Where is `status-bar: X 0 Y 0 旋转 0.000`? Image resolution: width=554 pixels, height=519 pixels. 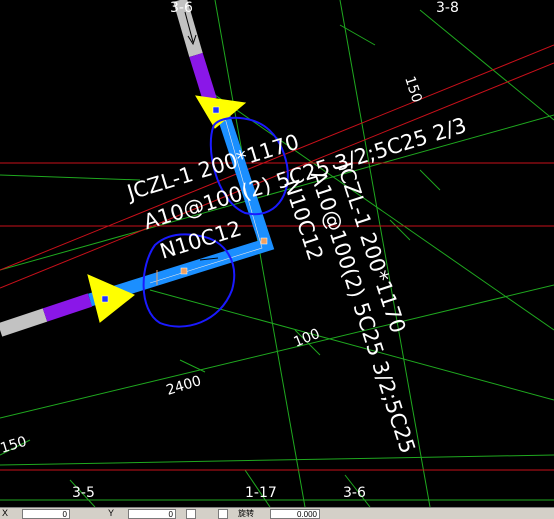 status-bar: X 0 Y 0 旋转 0.000 is located at coordinates (277, 513).